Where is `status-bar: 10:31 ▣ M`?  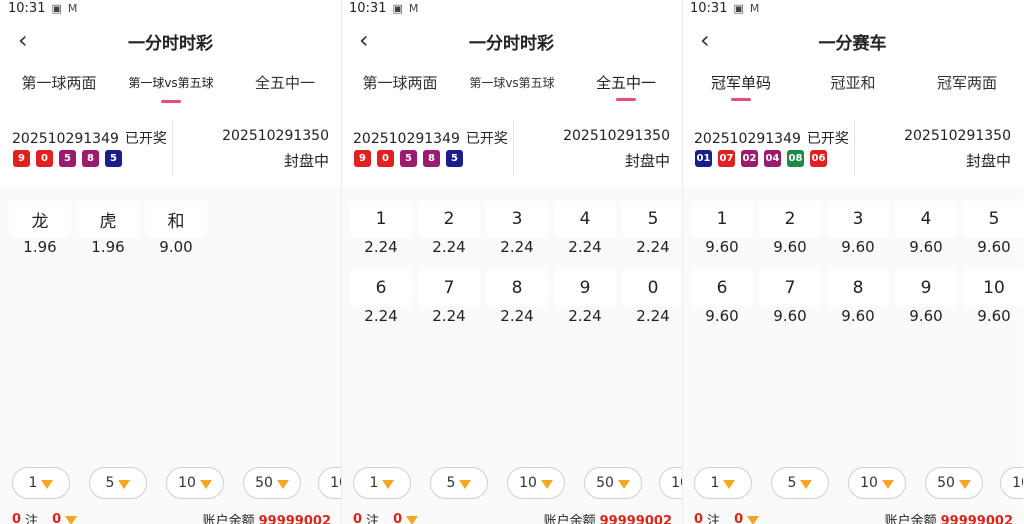
status-bar: 10:31 ▣ M is located at coordinates (724, 8).